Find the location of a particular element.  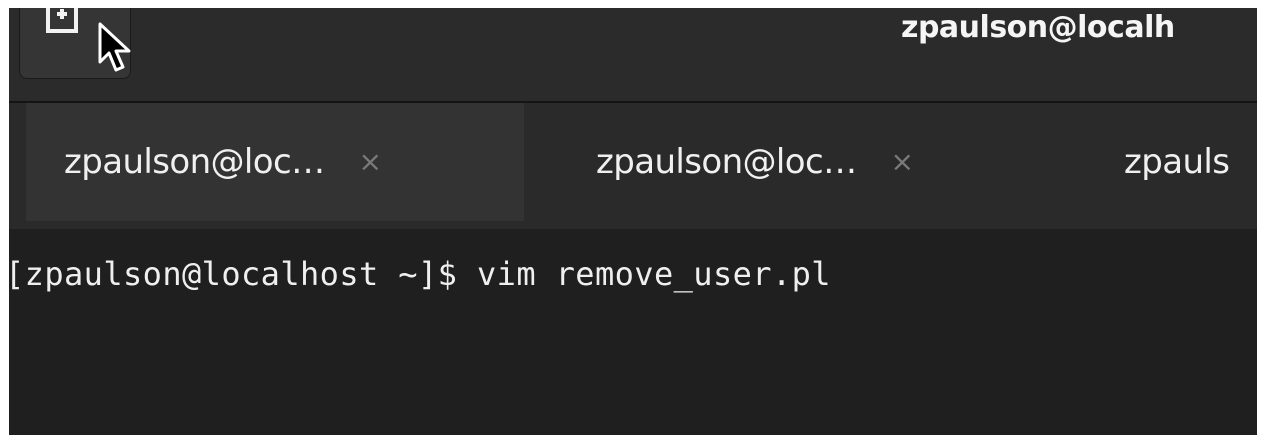

new-tab-icon is located at coordinates (62, 20).